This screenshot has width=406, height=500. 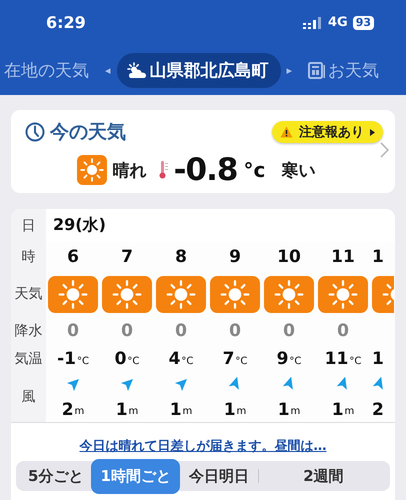 What do you see at coordinates (198, 70) in the screenshot?
I see `location-tab: 山県郡北広島町` at bounding box center [198, 70].